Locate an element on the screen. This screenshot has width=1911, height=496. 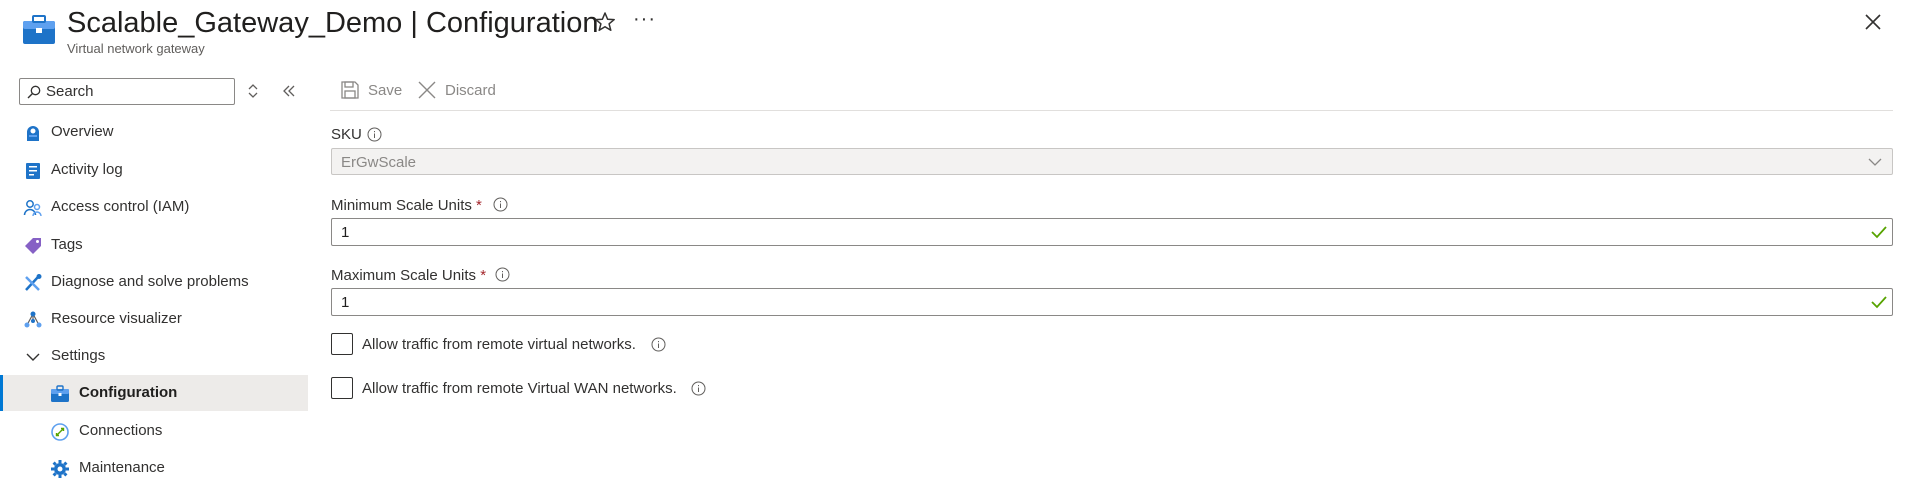
discard-button: Discard is located at coordinates (457, 90).